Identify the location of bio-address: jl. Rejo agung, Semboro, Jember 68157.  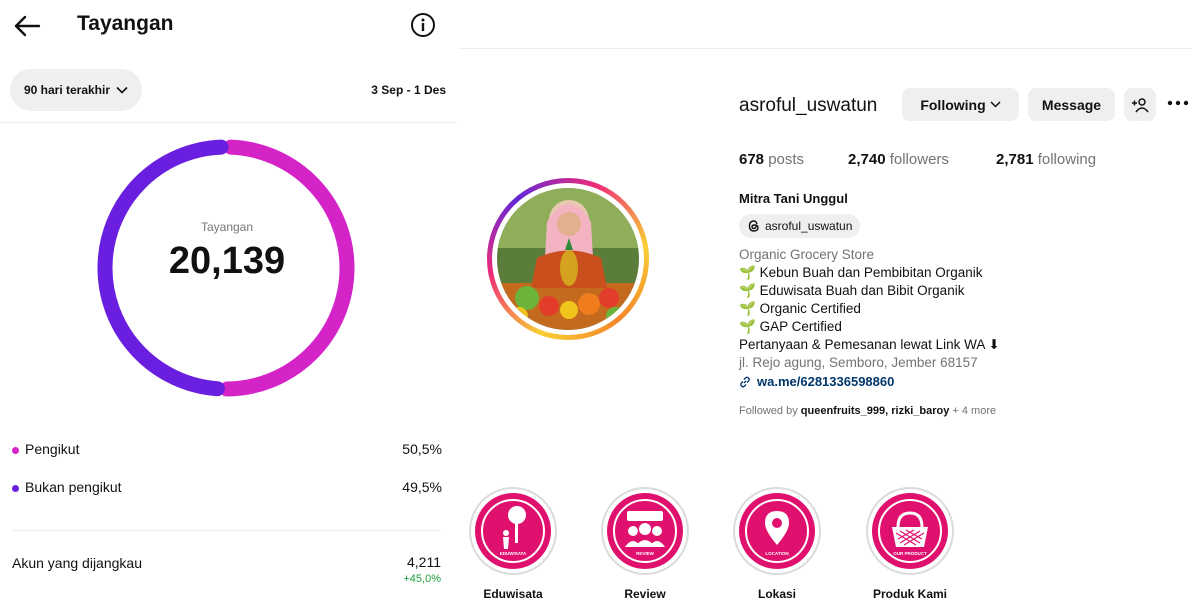
(858, 362).